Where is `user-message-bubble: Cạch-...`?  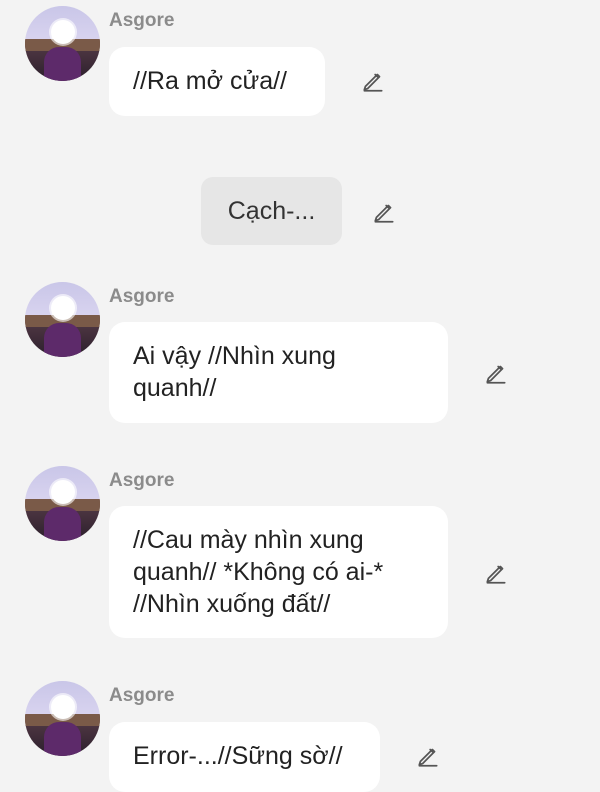 user-message-bubble: Cạch-... is located at coordinates (271, 211).